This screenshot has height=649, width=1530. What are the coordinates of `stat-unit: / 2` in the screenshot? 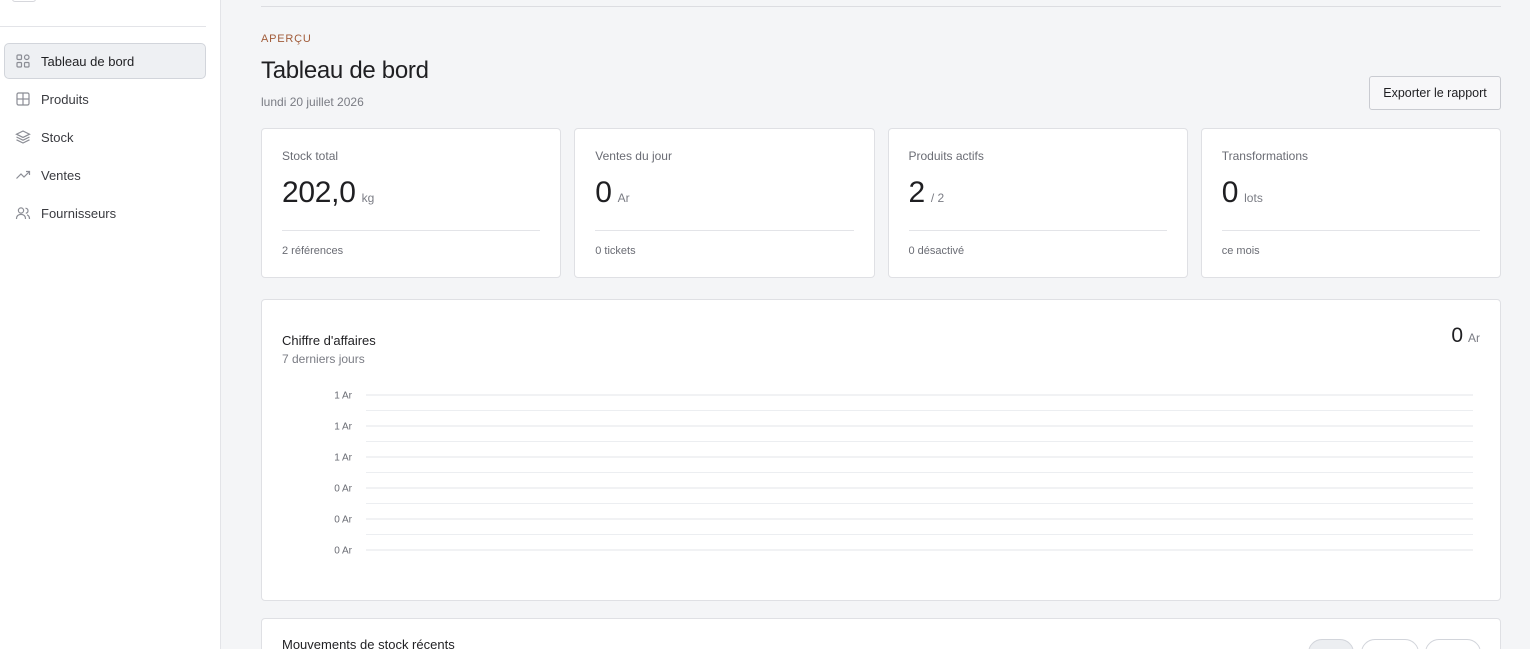 It's located at (937, 198).